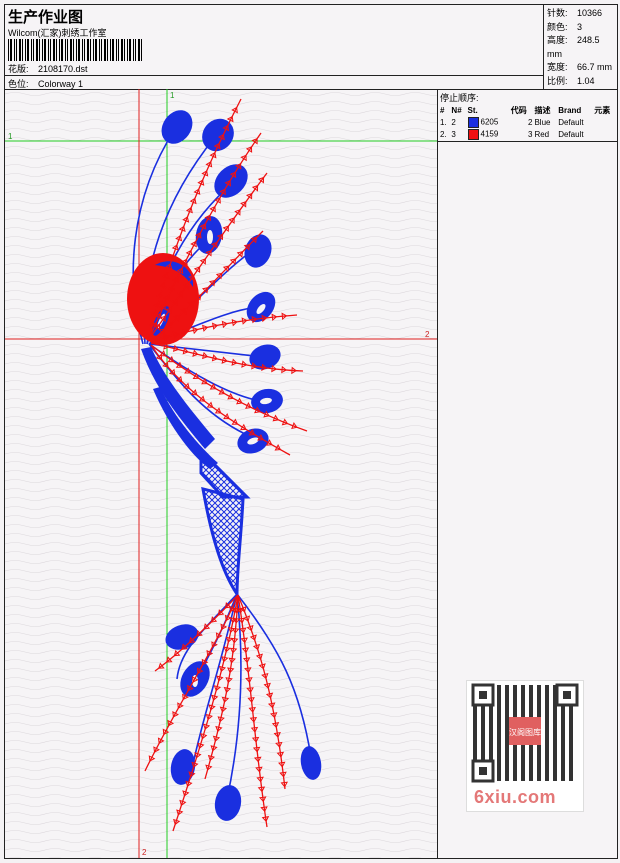  I want to click on table-row: 2. 3 4159 3 Red Default, so click(512, 134).